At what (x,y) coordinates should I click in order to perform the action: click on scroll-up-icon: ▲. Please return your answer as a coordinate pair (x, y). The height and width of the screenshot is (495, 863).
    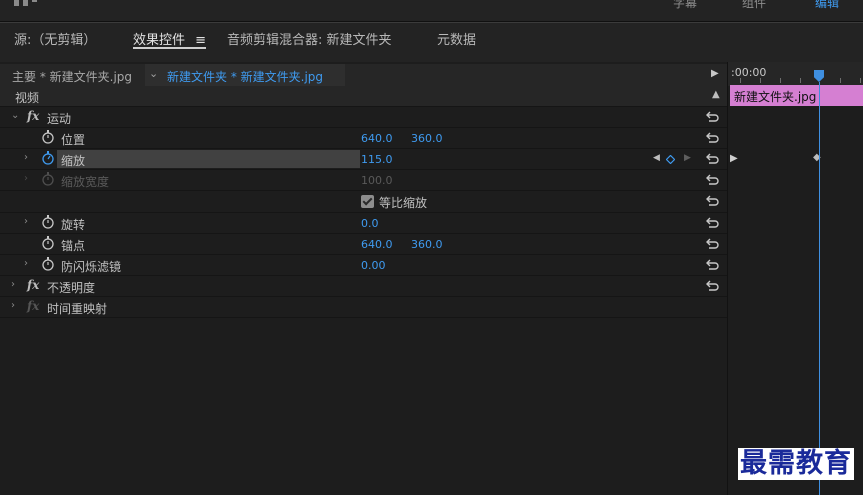
    Looking at the image, I should click on (716, 94).